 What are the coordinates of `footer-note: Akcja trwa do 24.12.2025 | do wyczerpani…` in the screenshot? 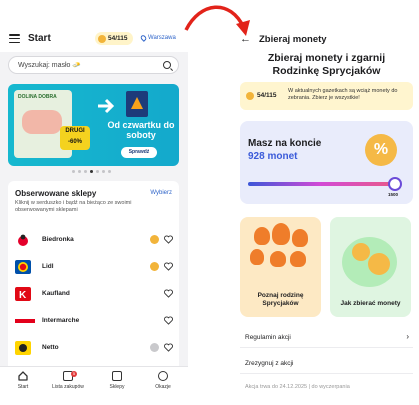 It's located at (297, 387).